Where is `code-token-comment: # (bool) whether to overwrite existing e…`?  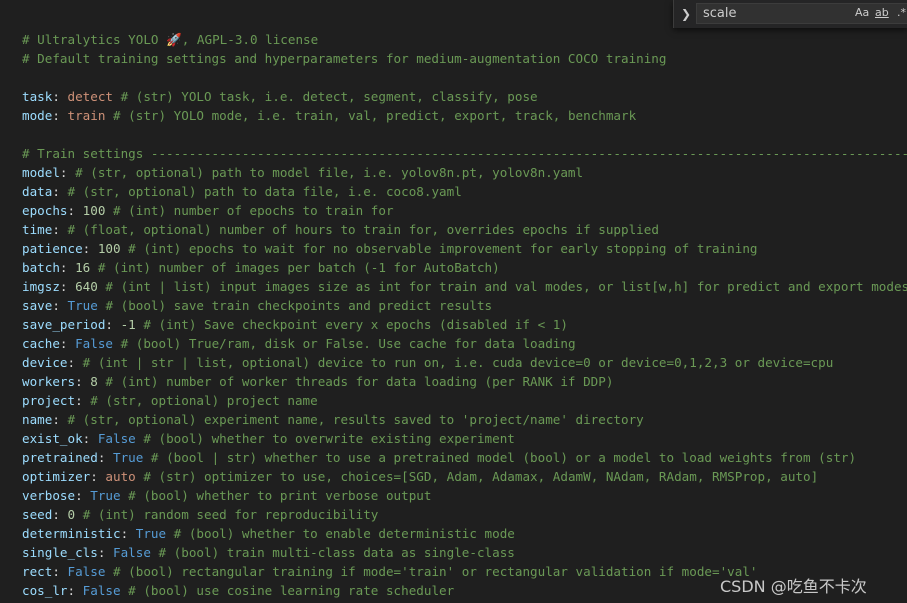
code-token-comment: # (bool) whether to overwrite existing e… is located at coordinates (325, 438).